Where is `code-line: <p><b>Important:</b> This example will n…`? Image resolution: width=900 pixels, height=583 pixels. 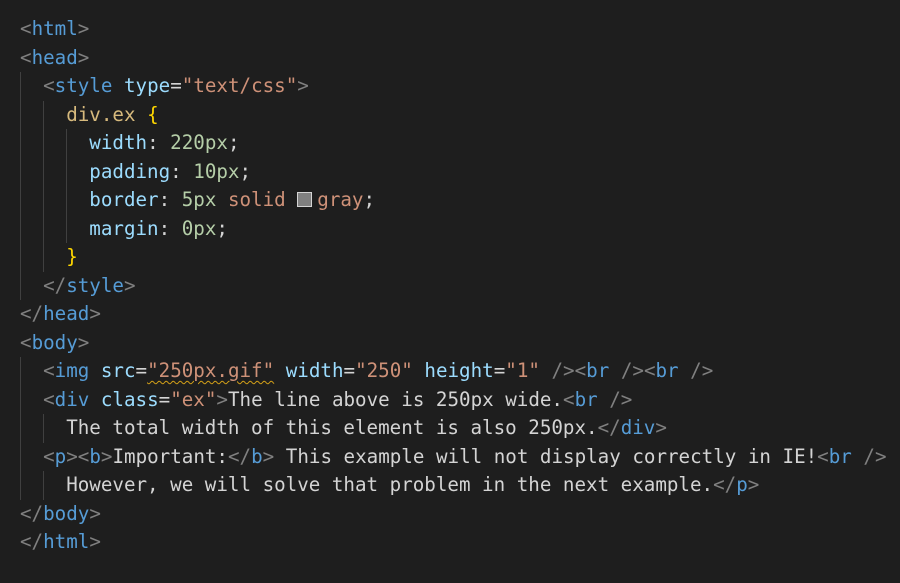 code-line: <p><b>Important:</b> This example will n… is located at coordinates (464, 457).